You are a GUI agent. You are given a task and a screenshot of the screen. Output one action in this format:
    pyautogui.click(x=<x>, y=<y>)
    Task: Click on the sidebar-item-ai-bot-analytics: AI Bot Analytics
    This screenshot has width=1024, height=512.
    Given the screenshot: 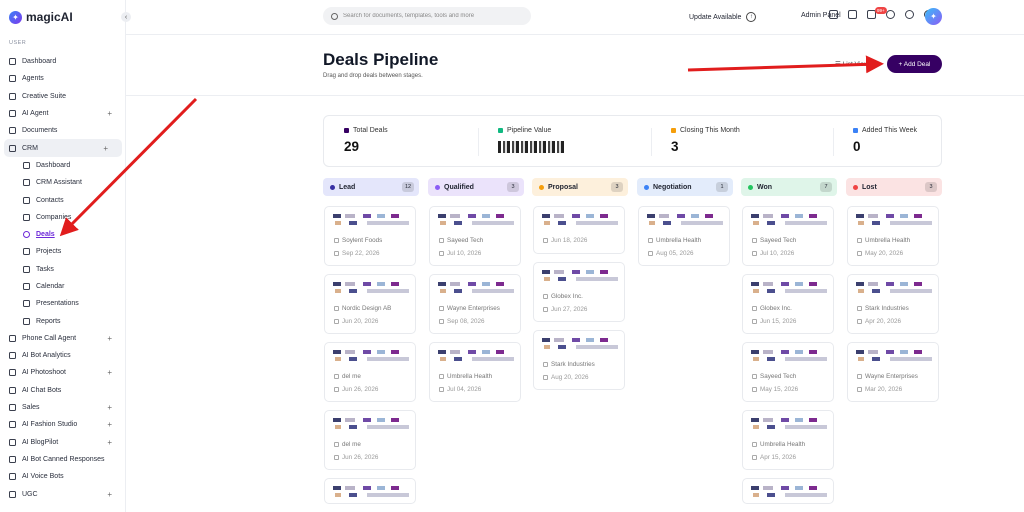 What is the action you would take?
    pyautogui.click(x=62, y=355)
    